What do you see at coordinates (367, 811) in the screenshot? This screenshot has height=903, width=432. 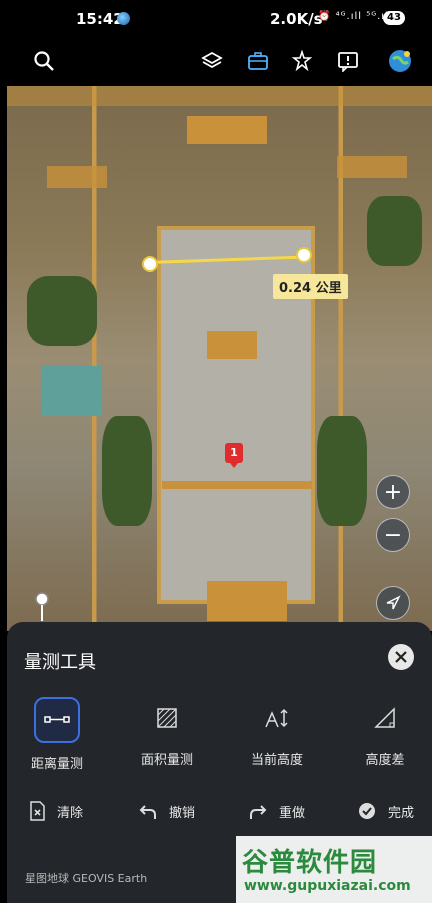 I see `check-icon` at bounding box center [367, 811].